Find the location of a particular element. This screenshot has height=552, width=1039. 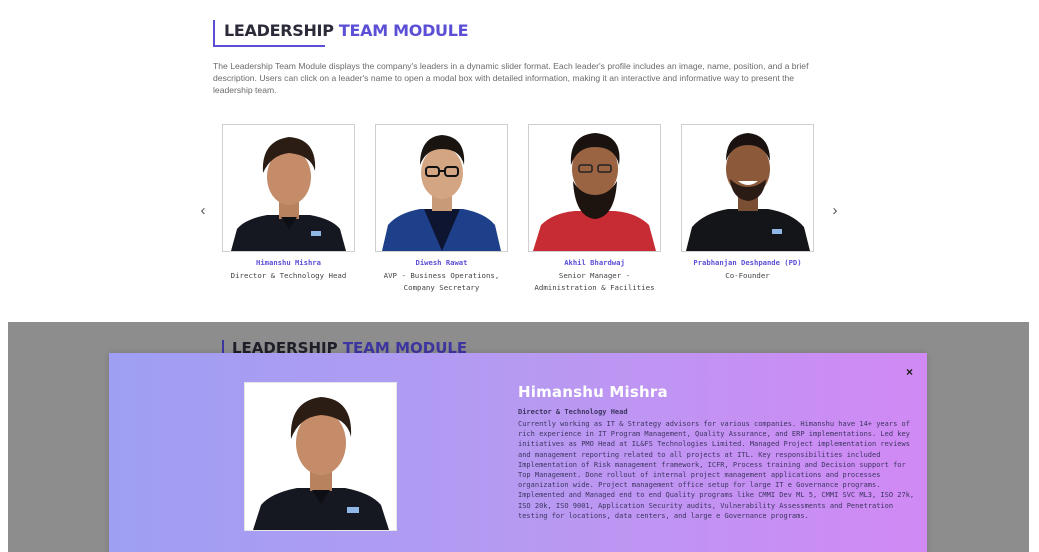

chevron-left-icon: ‹ is located at coordinates (203, 211).